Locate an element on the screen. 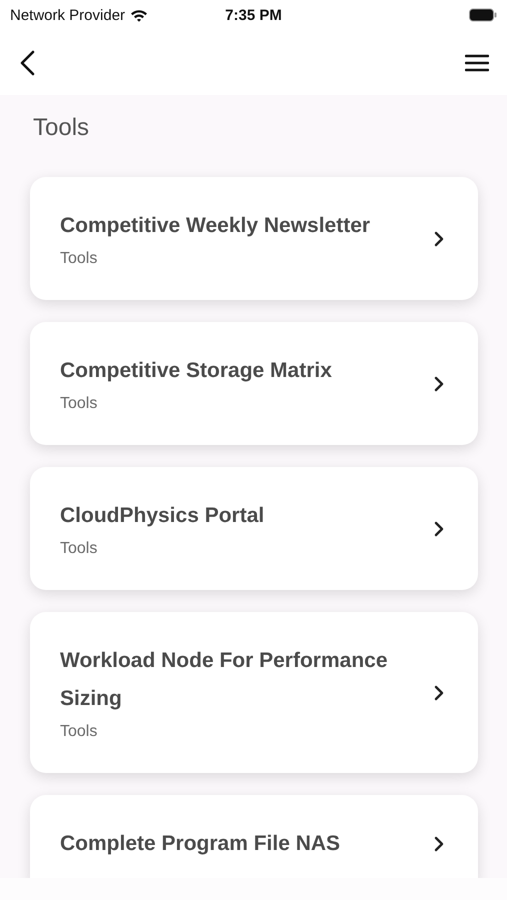 The height and width of the screenshot is (900, 507). clock-time: 7:35 PM is located at coordinates (253, 15).